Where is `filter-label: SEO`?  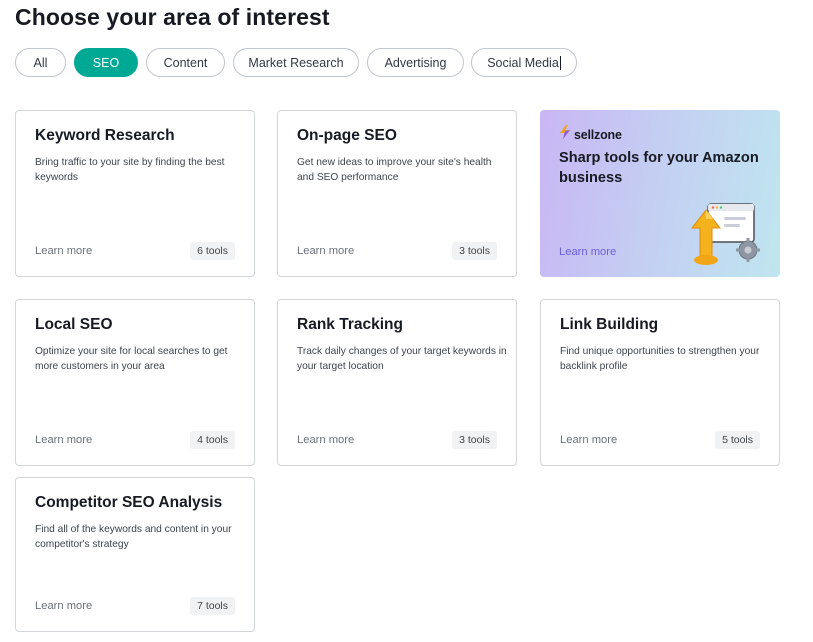
filter-label: SEO is located at coordinates (106, 62).